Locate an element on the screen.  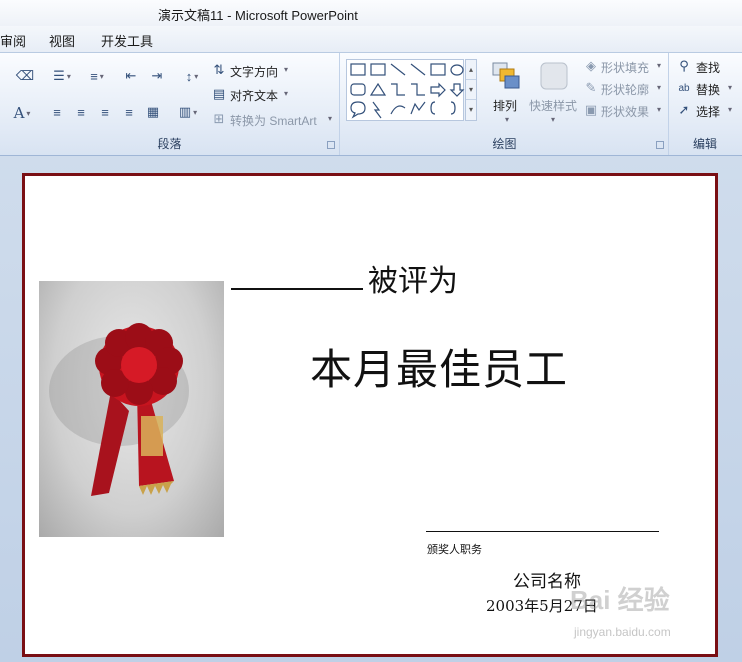
rectangle-shape-icon is located at coordinates (438, 69).